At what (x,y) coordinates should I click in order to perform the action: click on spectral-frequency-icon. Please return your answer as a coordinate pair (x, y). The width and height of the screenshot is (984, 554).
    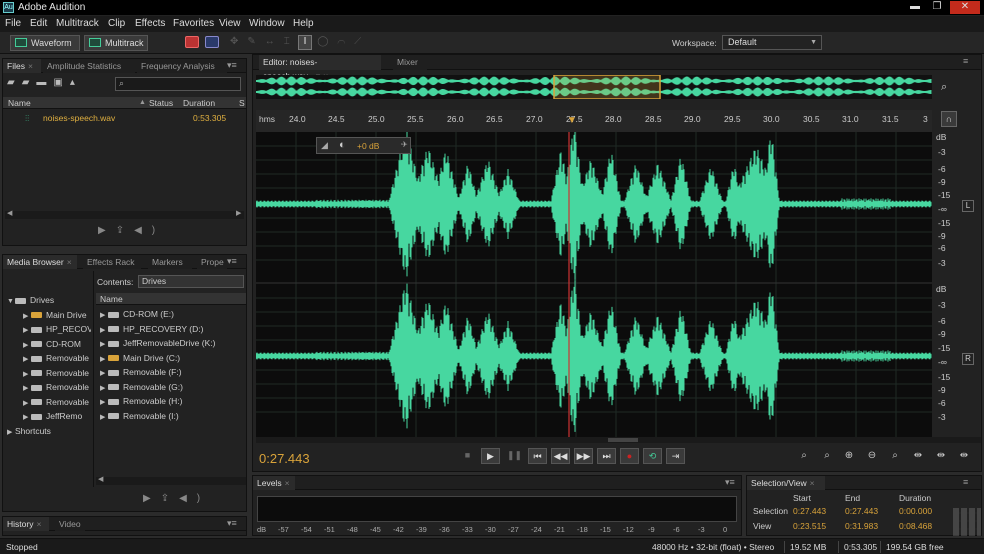
    Looking at the image, I should click on (192, 42).